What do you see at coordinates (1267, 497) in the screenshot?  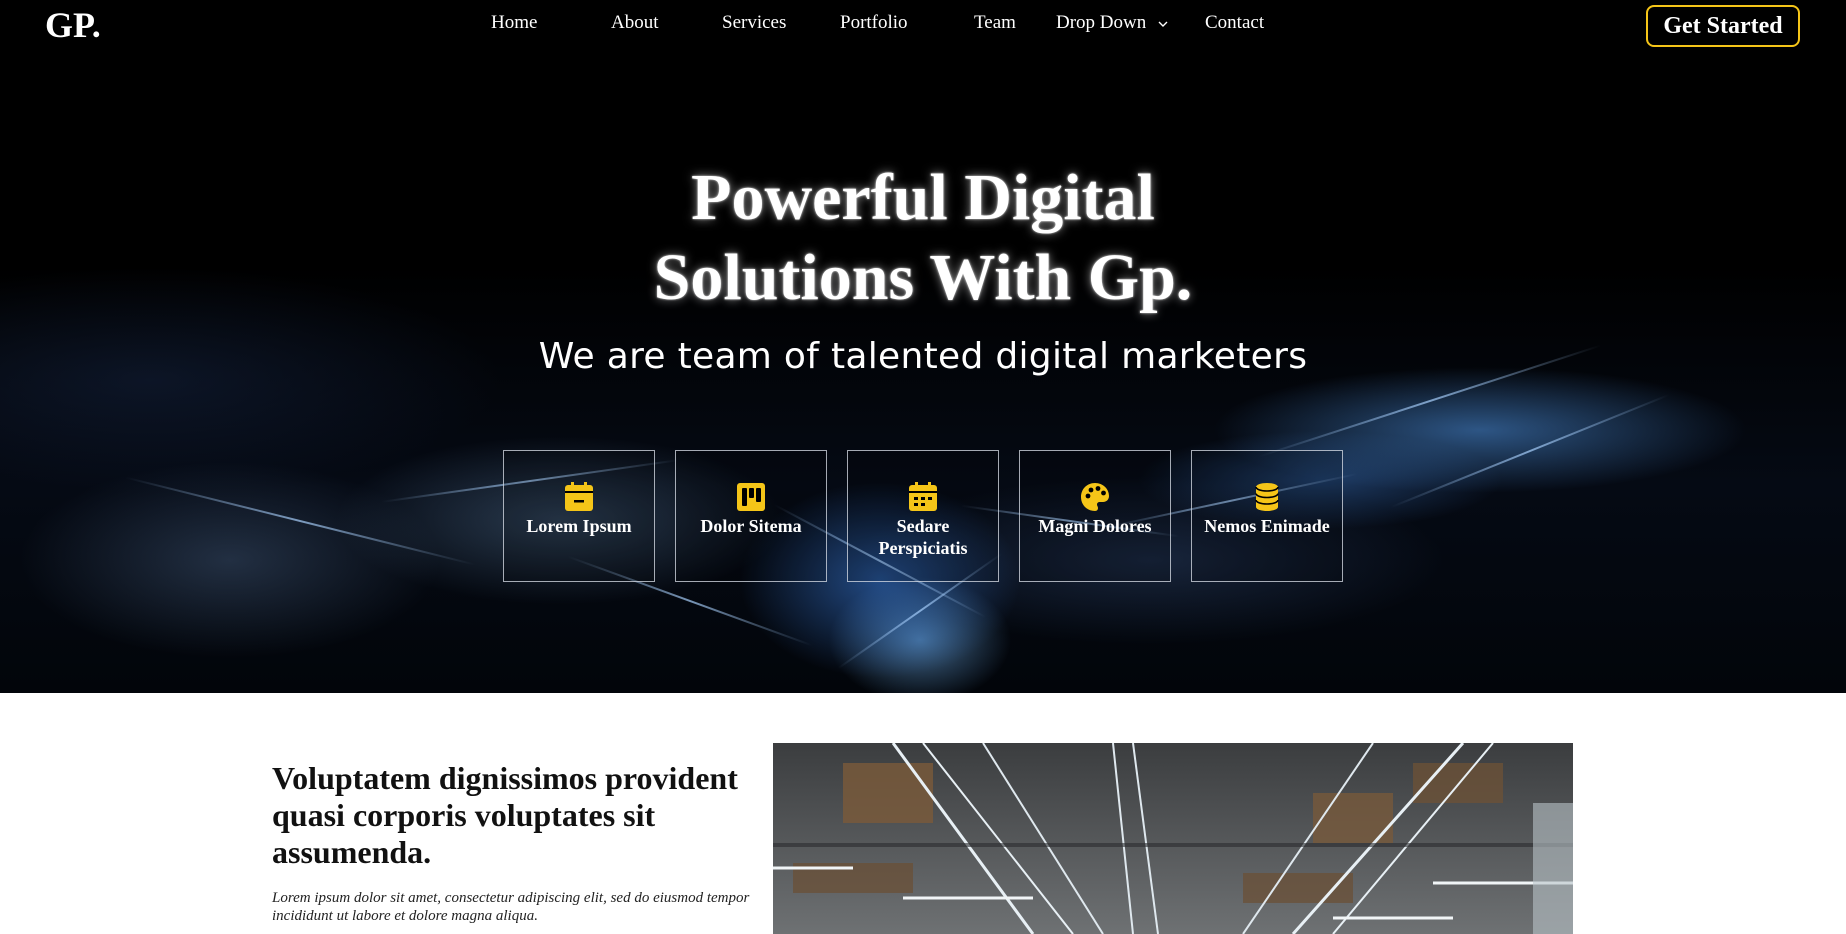 I see `database-icon` at bounding box center [1267, 497].